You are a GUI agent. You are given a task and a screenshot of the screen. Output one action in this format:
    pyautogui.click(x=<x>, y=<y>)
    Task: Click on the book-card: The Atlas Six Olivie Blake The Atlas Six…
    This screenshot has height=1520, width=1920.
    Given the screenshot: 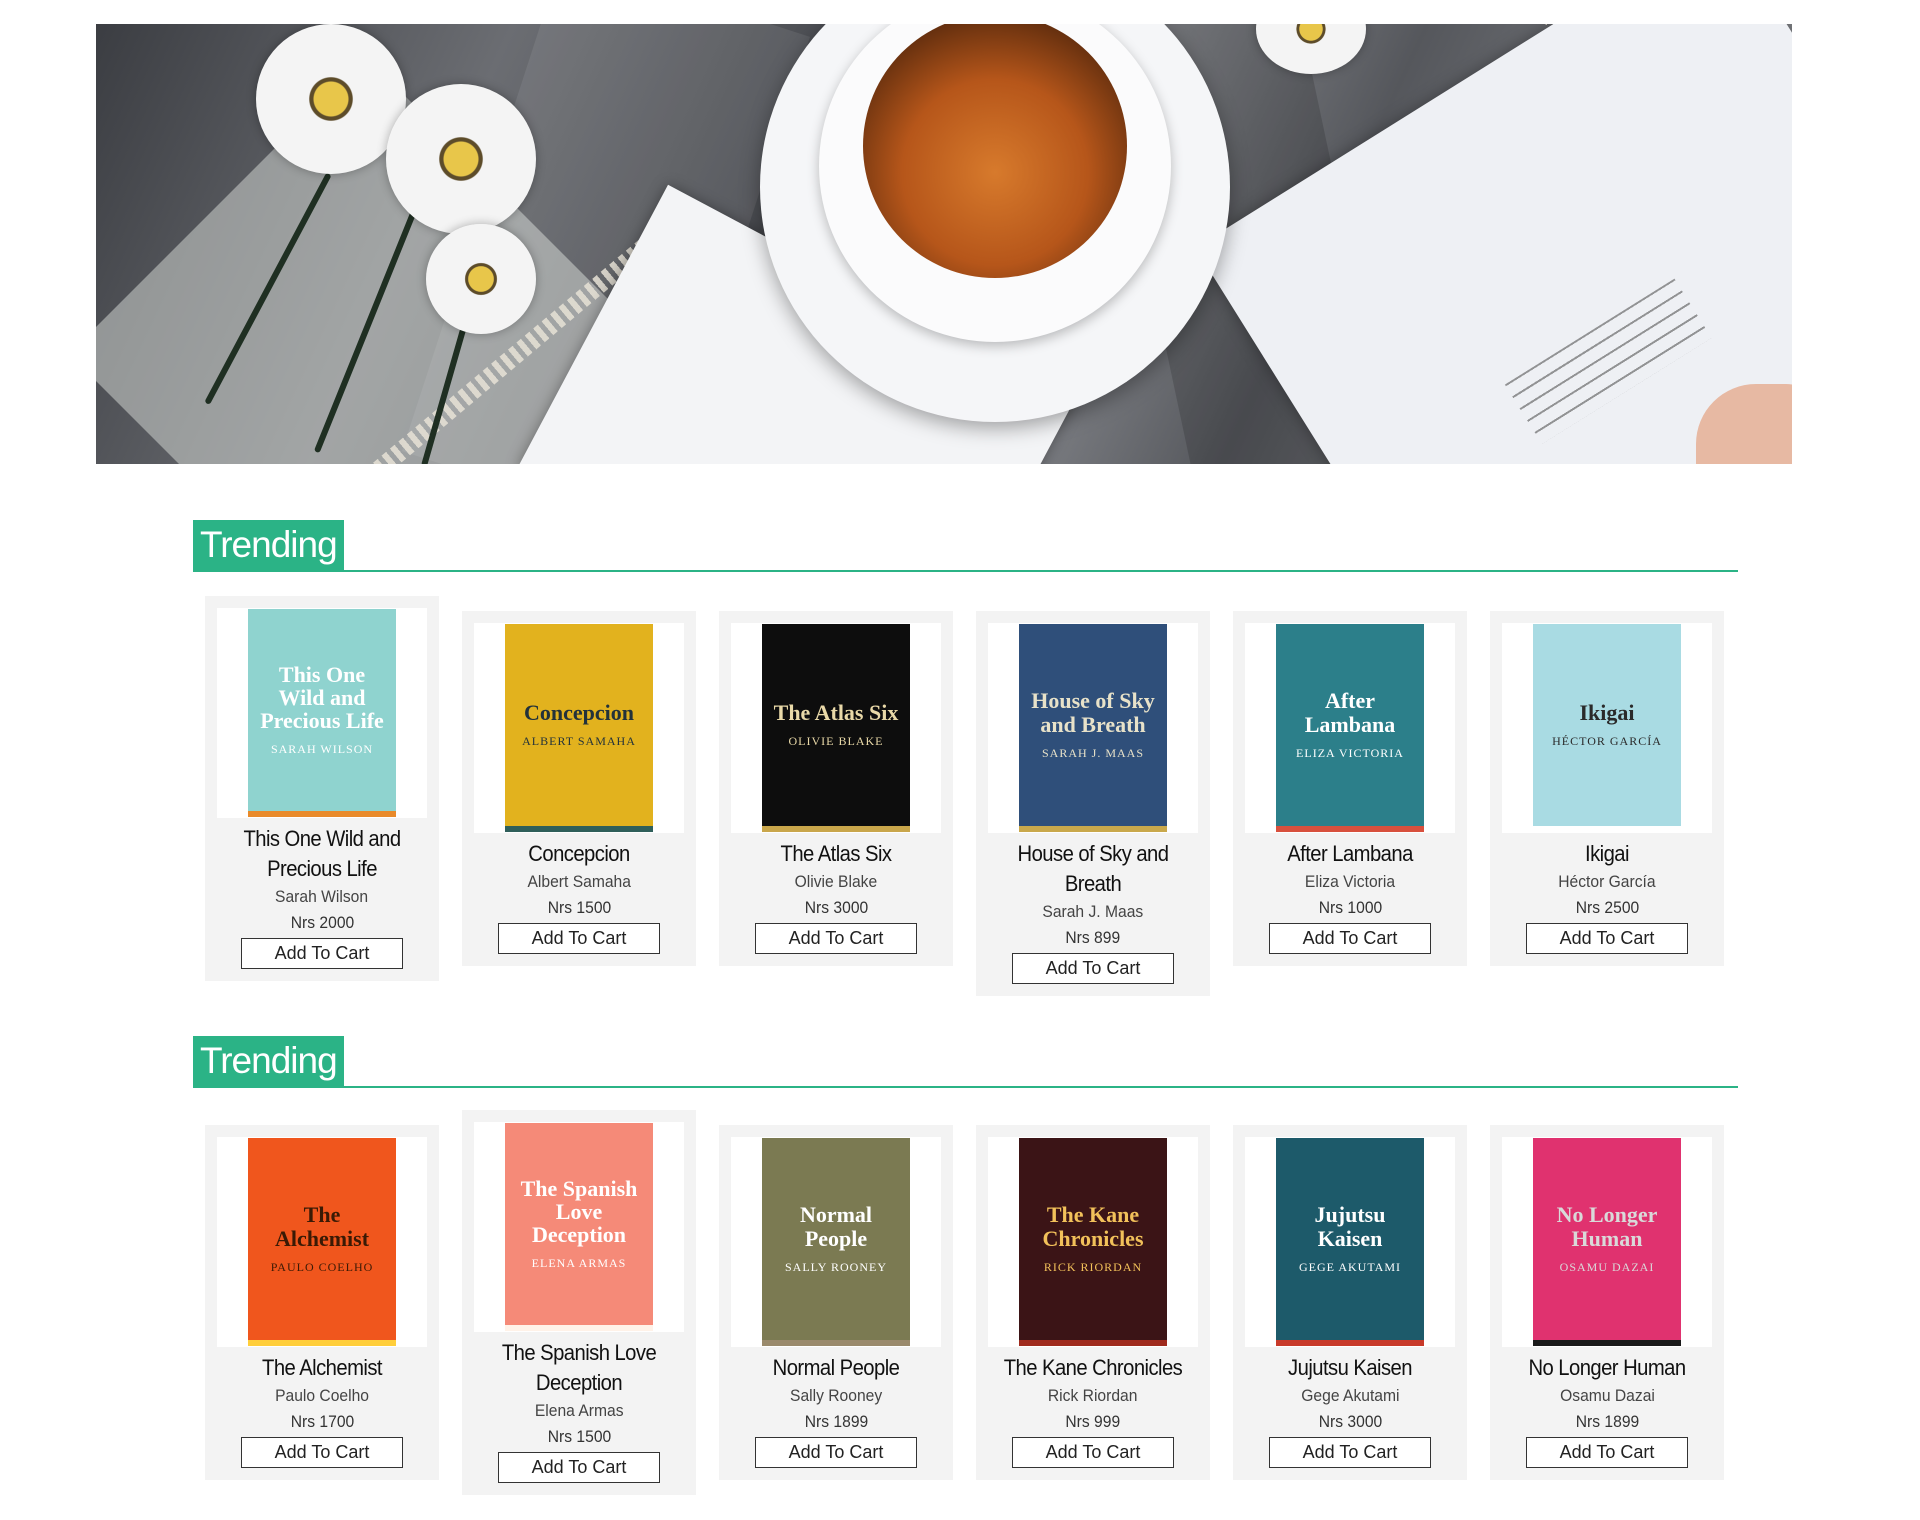 What is the action you would take?
    pyautogui.click(x=836, y=788)
    